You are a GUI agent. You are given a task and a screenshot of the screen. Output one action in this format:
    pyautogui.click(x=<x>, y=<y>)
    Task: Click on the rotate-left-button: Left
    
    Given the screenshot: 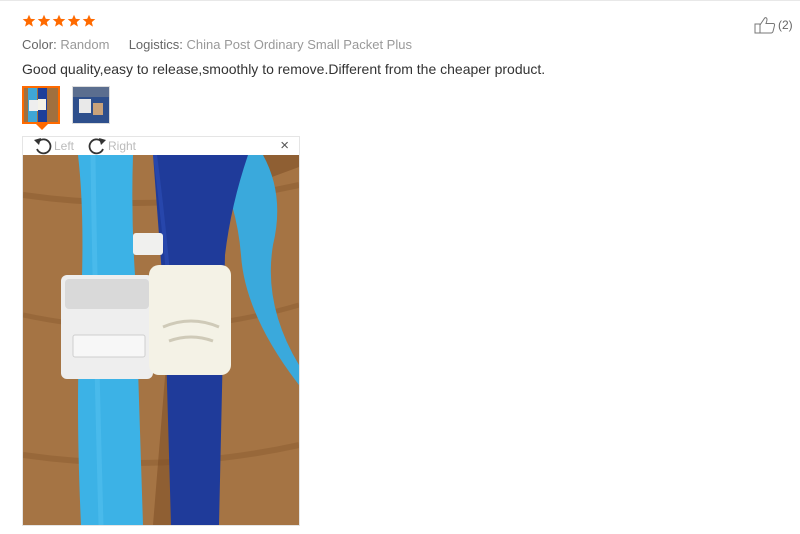 What is the action you would take?
    pyautogui.click(x=53, y=146)
    